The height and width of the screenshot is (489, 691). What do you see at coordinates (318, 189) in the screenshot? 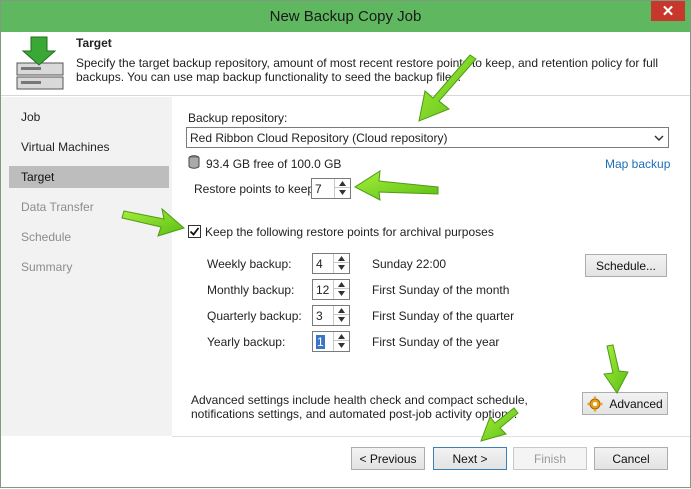
I see `restore-points-value: 7` at bounding box center [318, 189].